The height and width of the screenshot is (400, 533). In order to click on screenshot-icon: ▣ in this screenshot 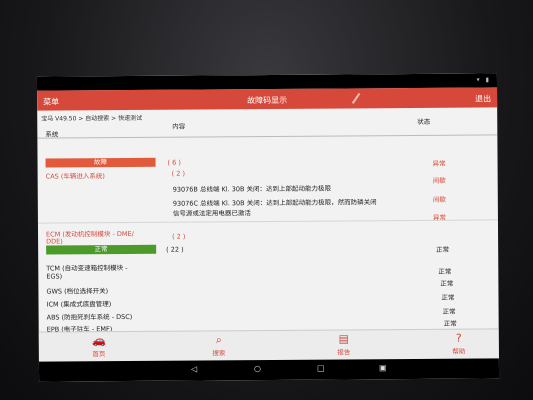, I will do `click(383, 367)`.